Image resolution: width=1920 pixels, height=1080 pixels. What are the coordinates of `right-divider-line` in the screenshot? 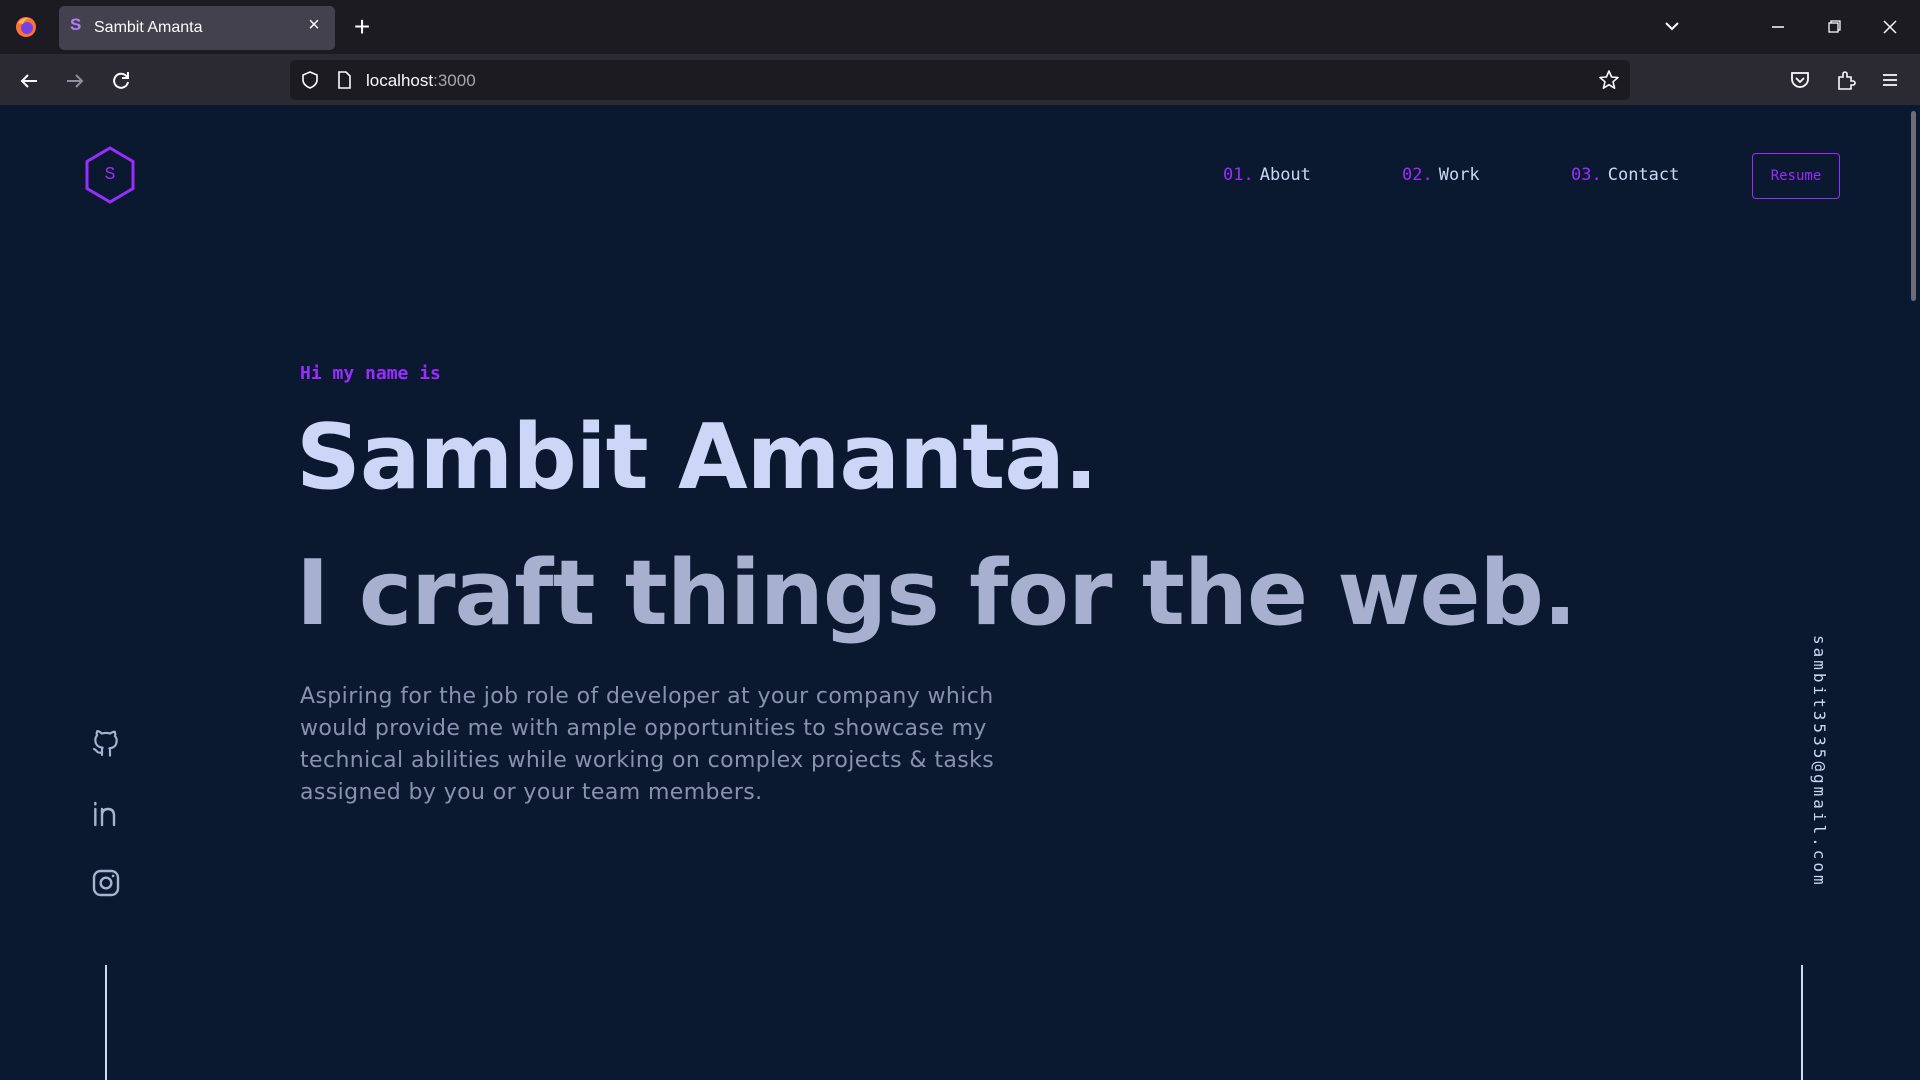 It's located at (1802, 1022).